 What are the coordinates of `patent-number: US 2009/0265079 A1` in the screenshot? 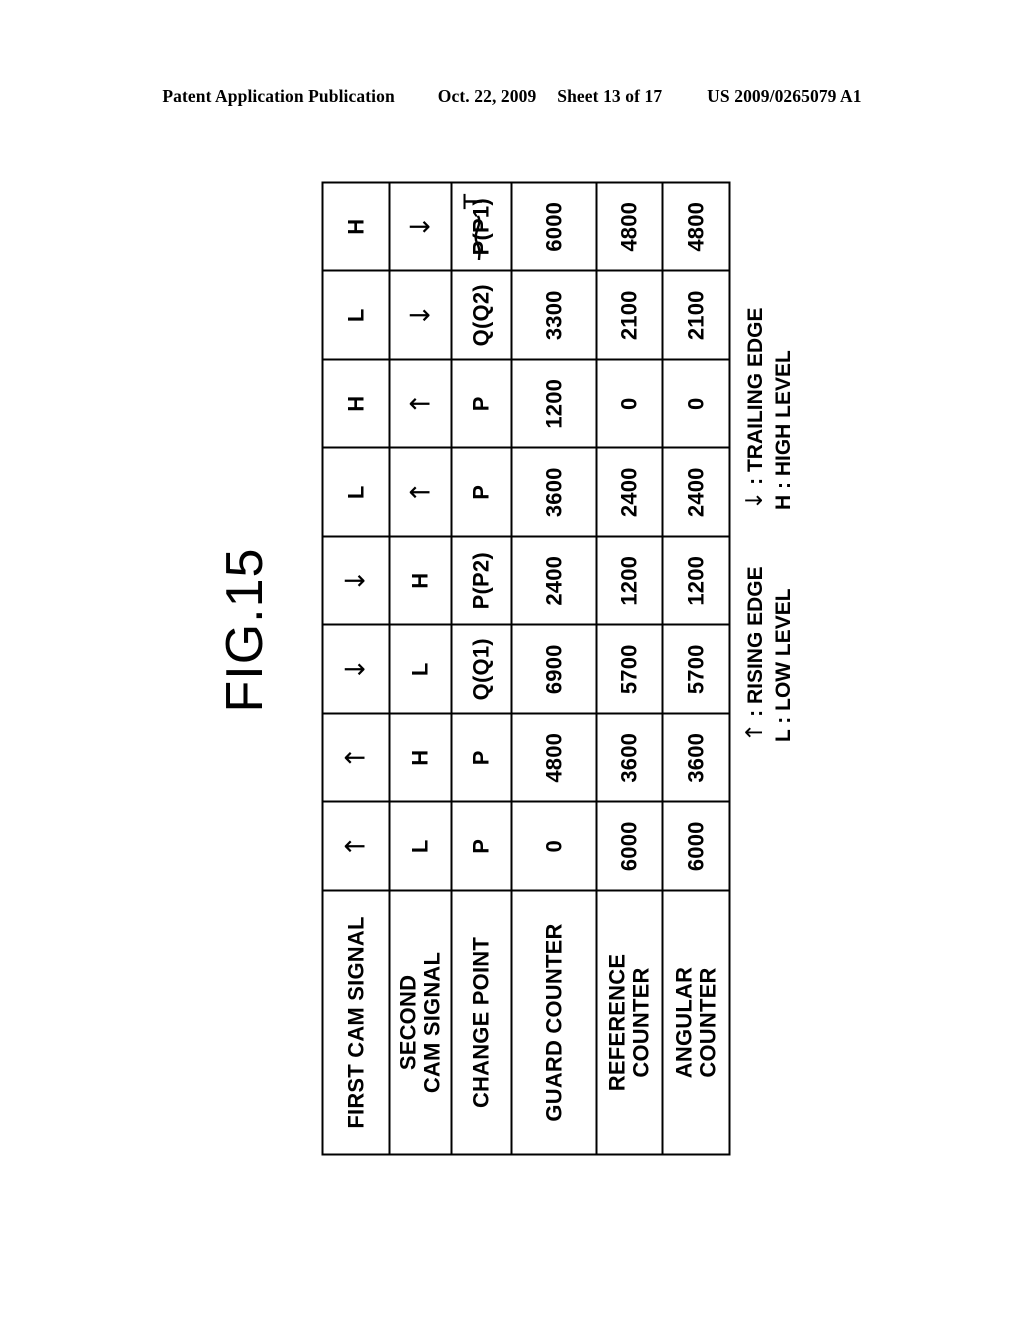 It's located at (784, 96).